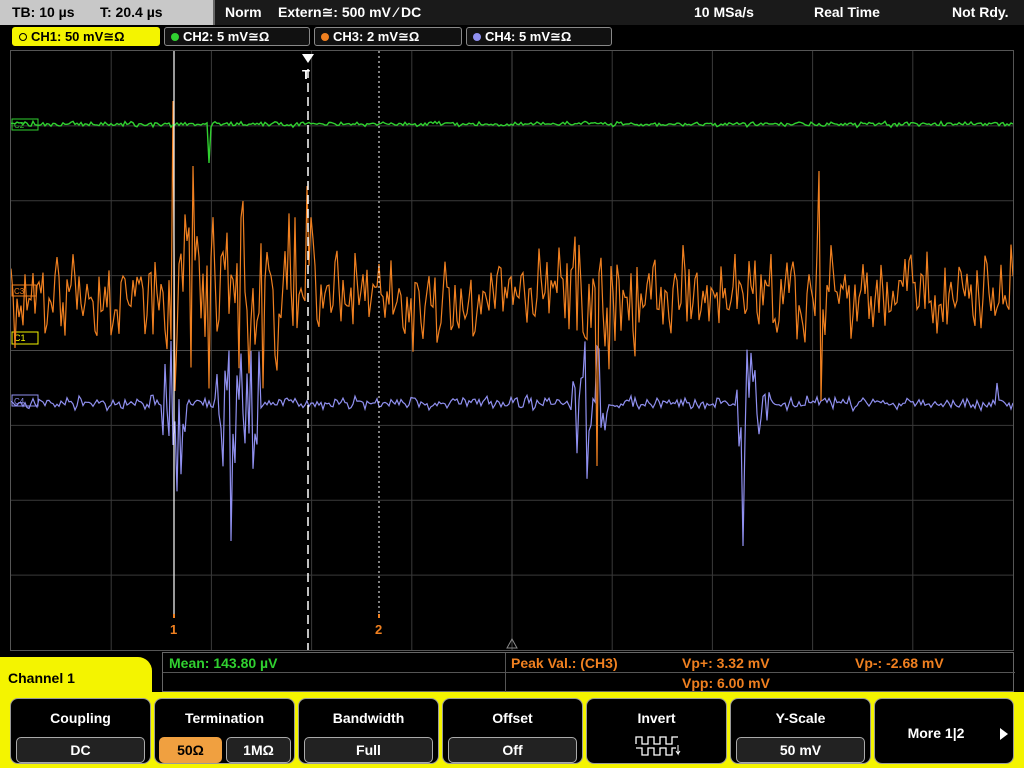 The image size is (1024, 768). I want to click on tab-ch3: CH3: 2 mV≅Ω, so click(388, 36).